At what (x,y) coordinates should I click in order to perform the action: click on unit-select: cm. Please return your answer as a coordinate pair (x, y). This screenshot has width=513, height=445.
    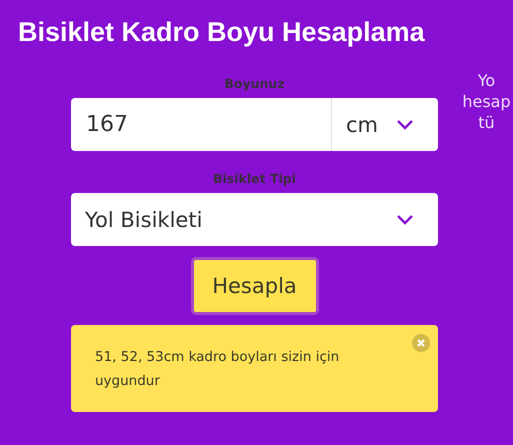
    Looking at the image, I should click on (362, 124).